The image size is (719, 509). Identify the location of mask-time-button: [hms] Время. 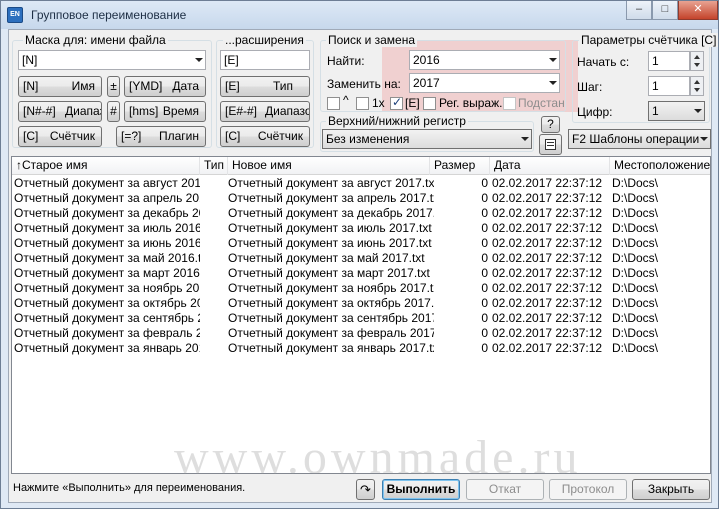
(165, 111).